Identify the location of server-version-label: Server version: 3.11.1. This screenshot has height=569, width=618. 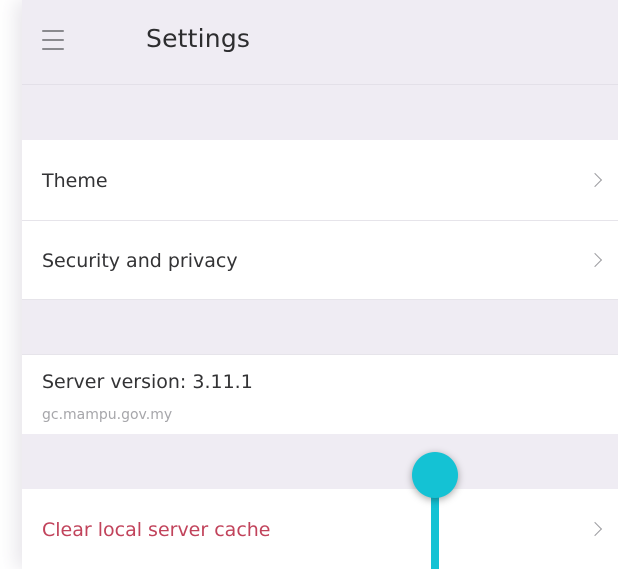
(147, 382).